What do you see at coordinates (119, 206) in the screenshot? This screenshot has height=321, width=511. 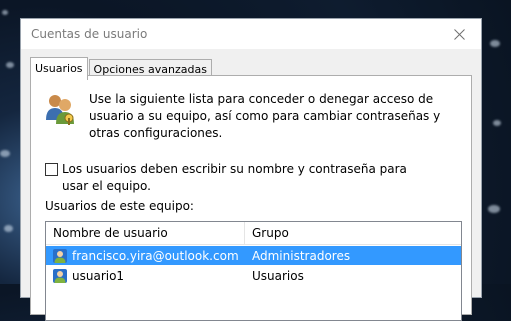 I see `users-section-label: Usuarios de este equipo:` at bounding box center [119, 206].